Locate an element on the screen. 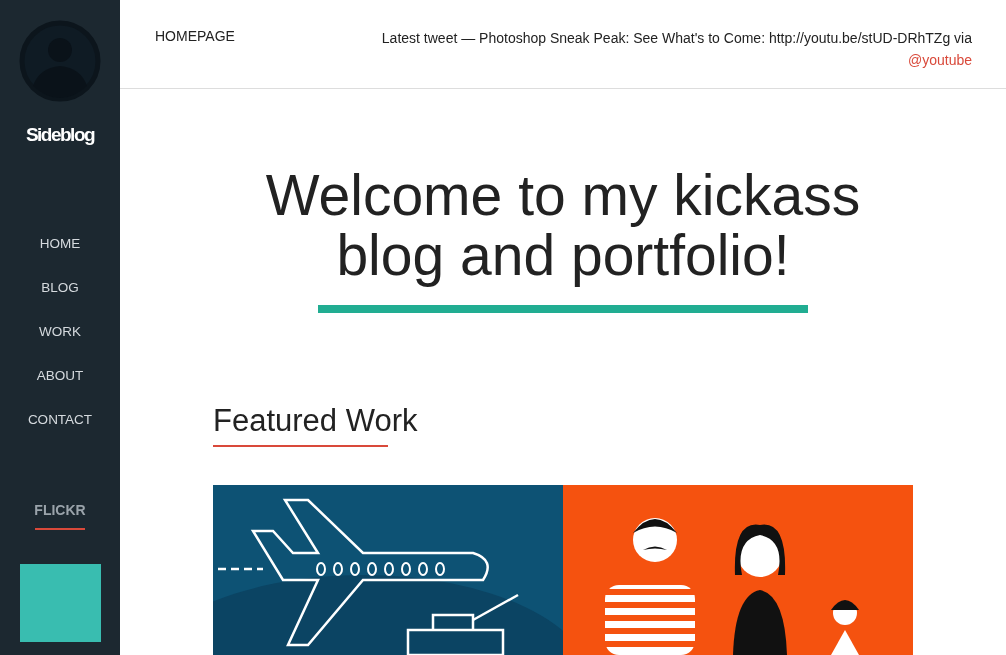 The height and width of the screenshot is (655, 1006). site-title: Sideblog is located at coordinates (60, 135).